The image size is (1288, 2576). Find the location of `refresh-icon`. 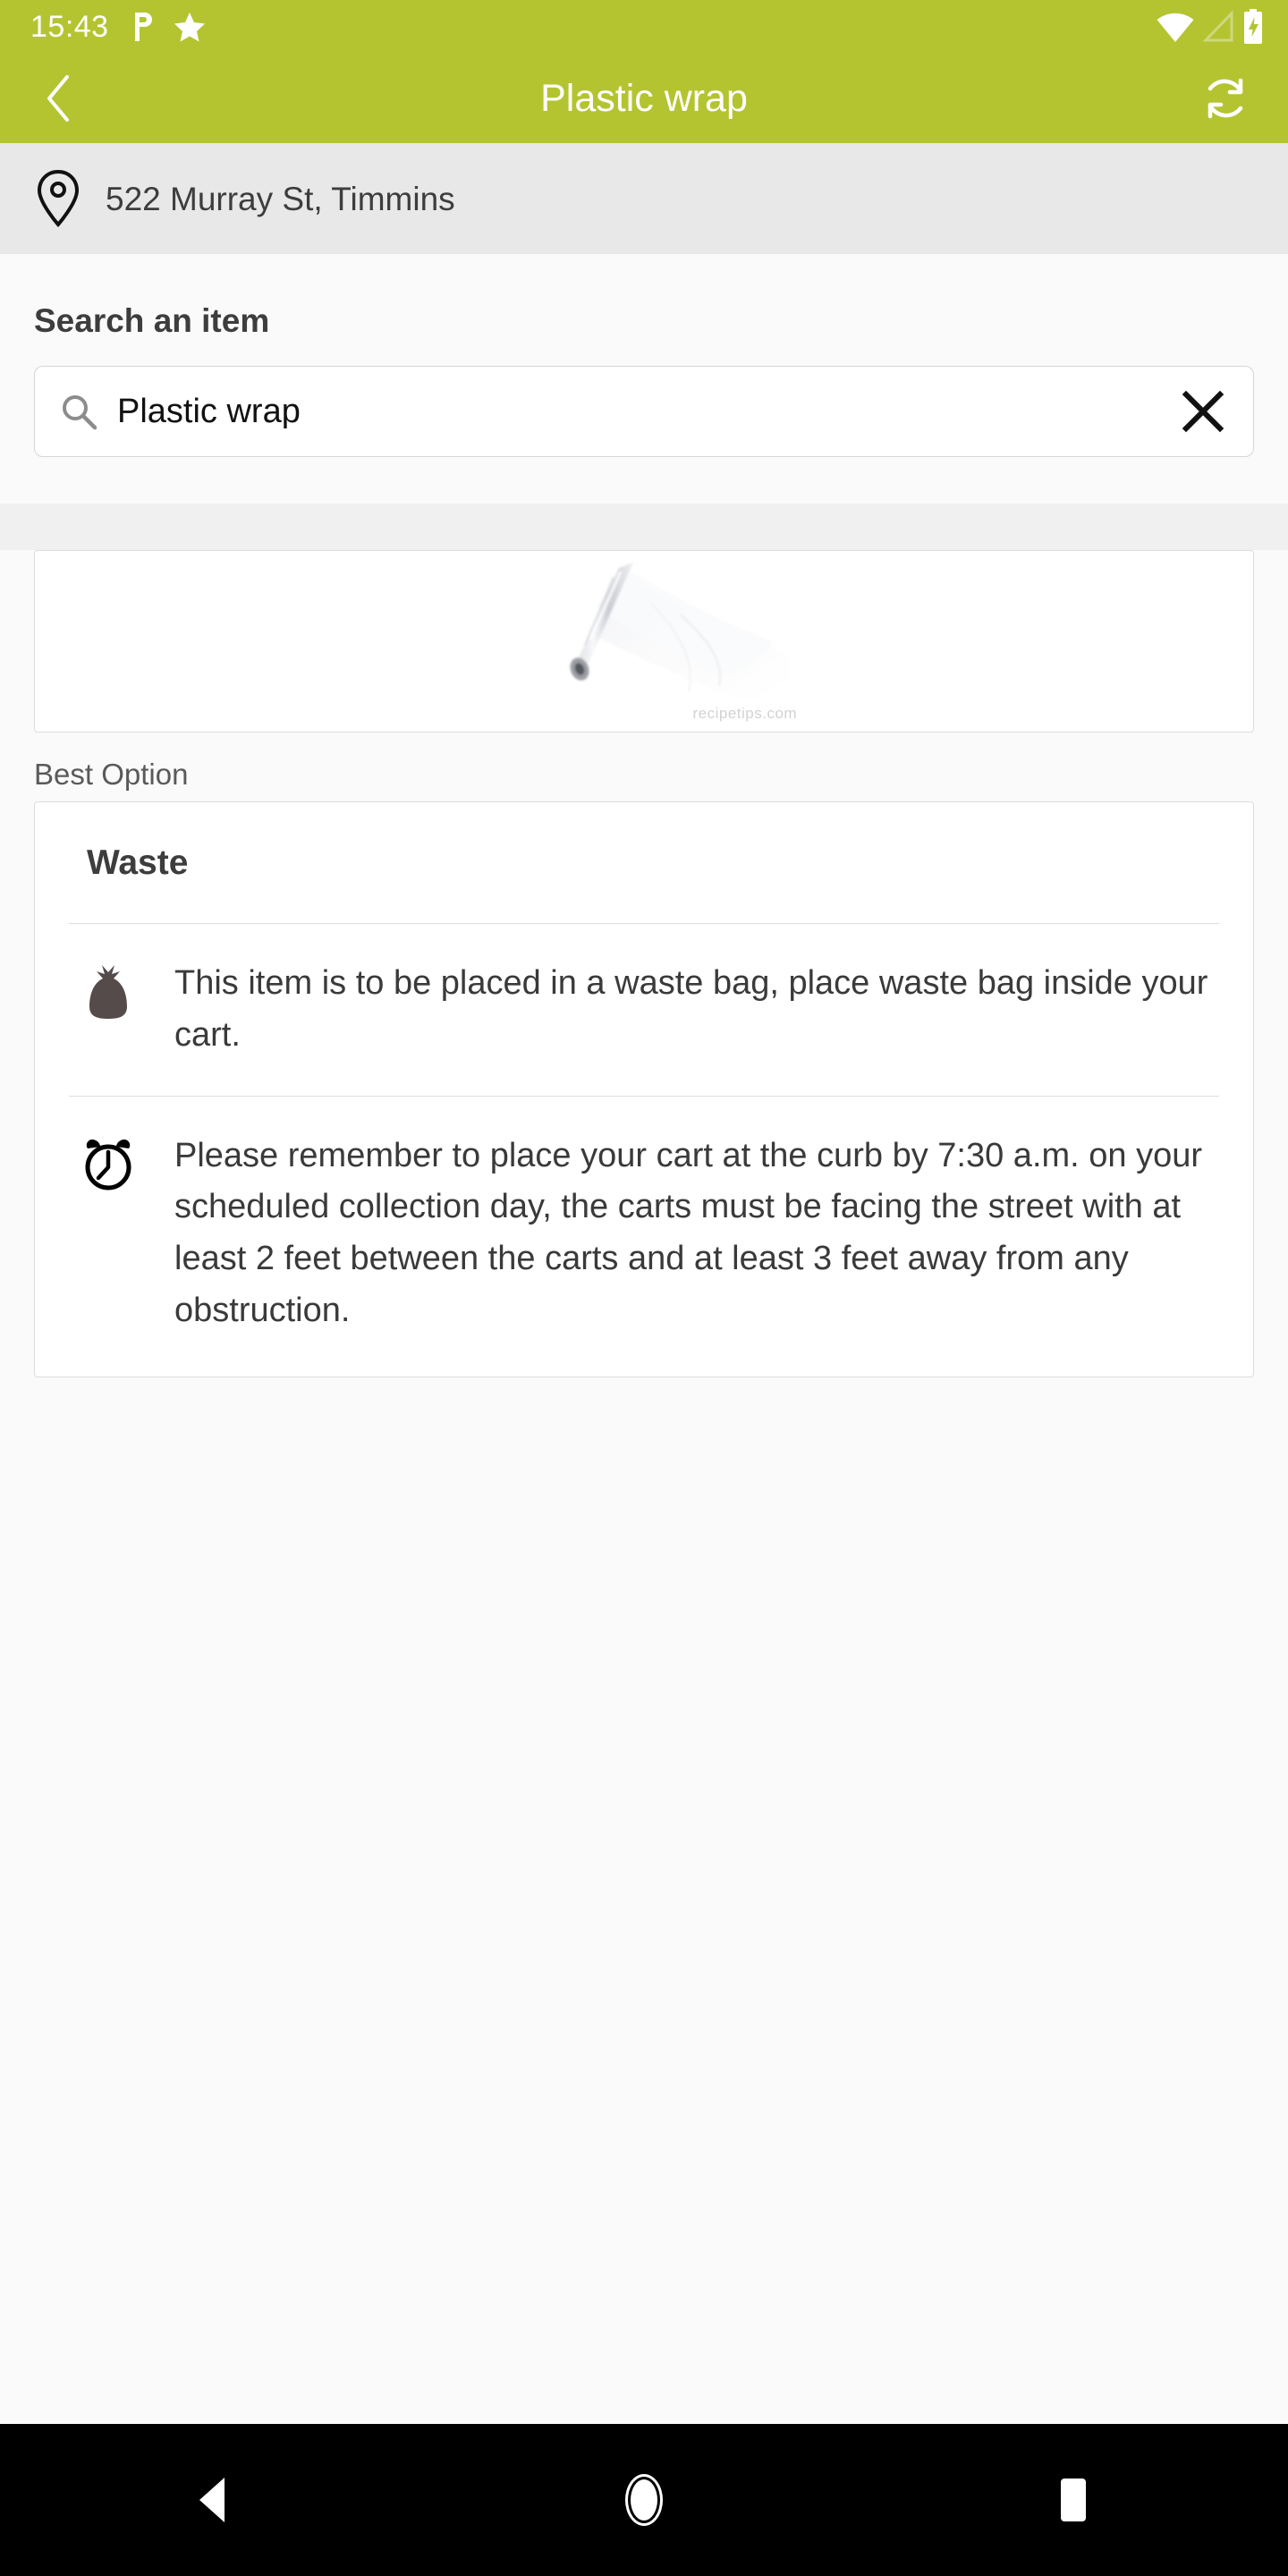

refresh-icon is located at coordinates (1225, 98).